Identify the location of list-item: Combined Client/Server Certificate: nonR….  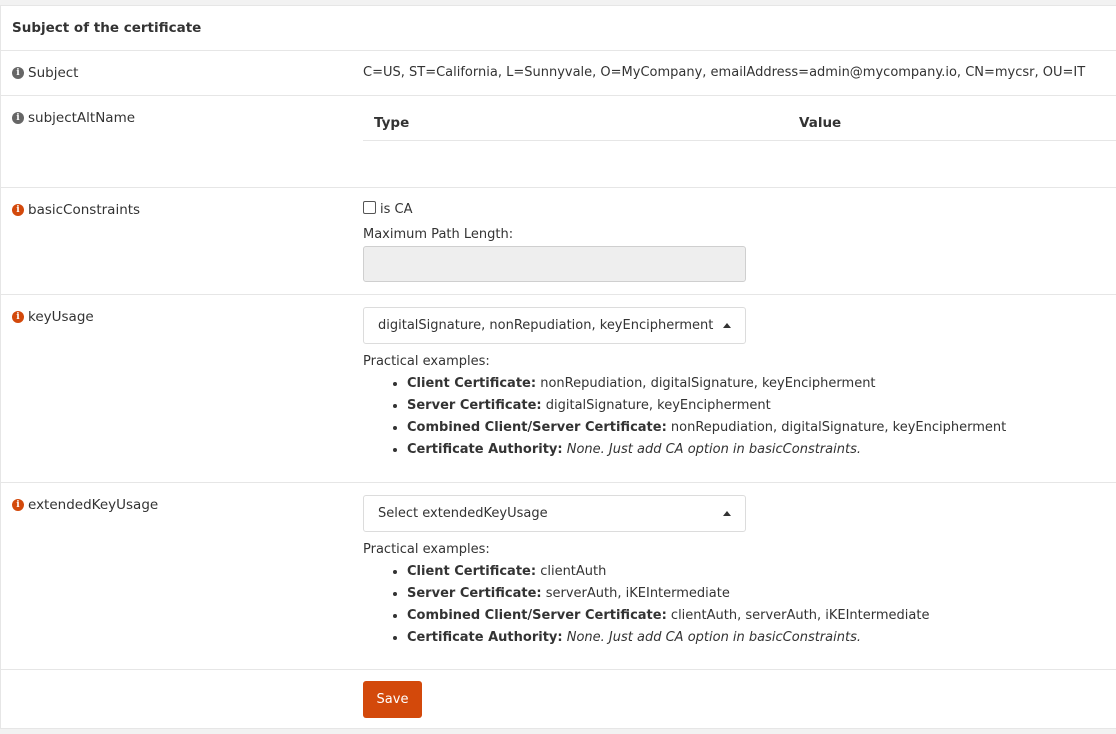
(706, 428).